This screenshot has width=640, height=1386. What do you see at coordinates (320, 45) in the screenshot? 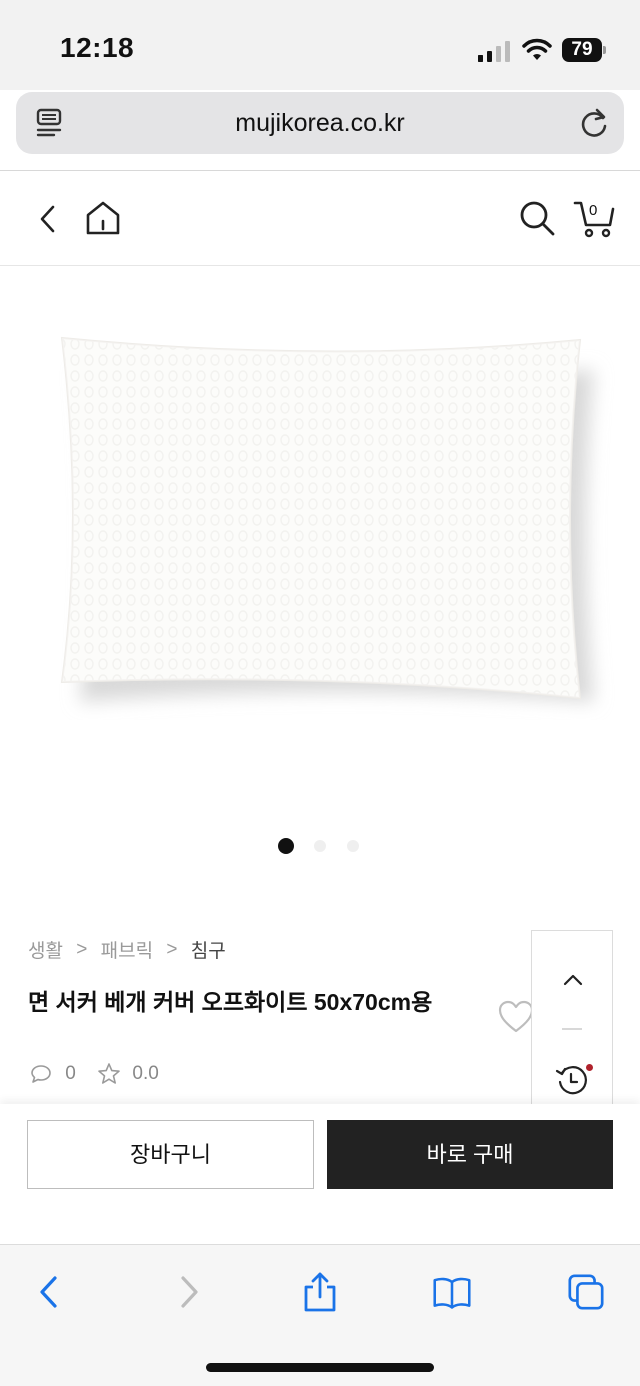
I see `status-bar: 12:18 79` at bounding box center [320, 45].